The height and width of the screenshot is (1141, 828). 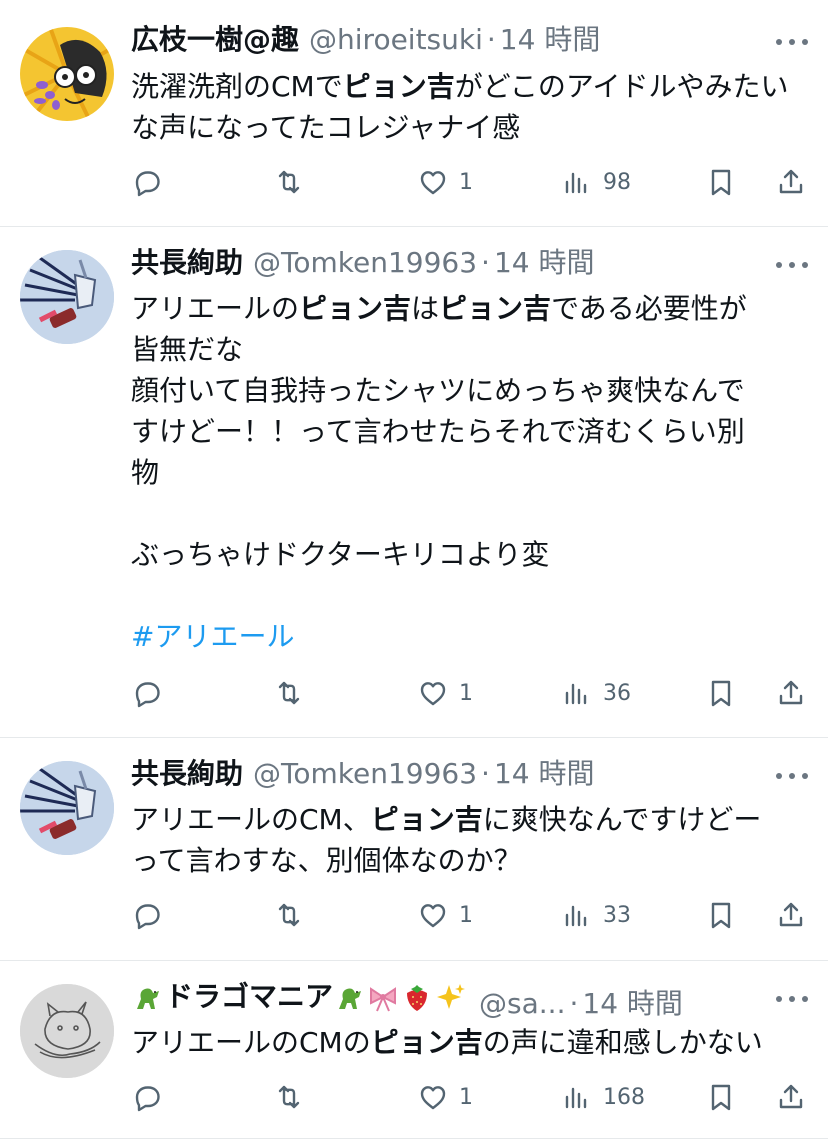 What do you see at coordinates (596, 693) in the screenshot?
I see `views-button: 36` at bounding box center [596, 693].